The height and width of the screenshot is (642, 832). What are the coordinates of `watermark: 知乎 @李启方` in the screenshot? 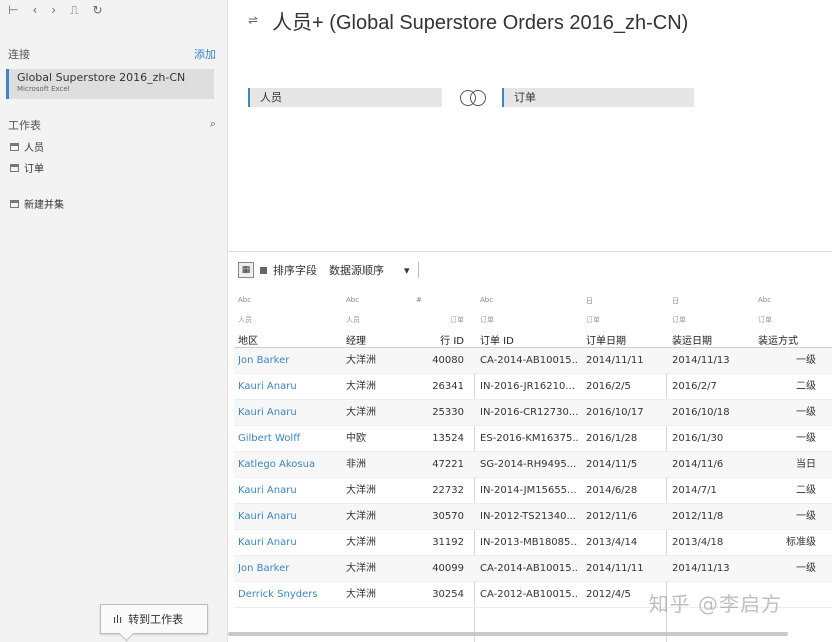 It's located at (715, 604).